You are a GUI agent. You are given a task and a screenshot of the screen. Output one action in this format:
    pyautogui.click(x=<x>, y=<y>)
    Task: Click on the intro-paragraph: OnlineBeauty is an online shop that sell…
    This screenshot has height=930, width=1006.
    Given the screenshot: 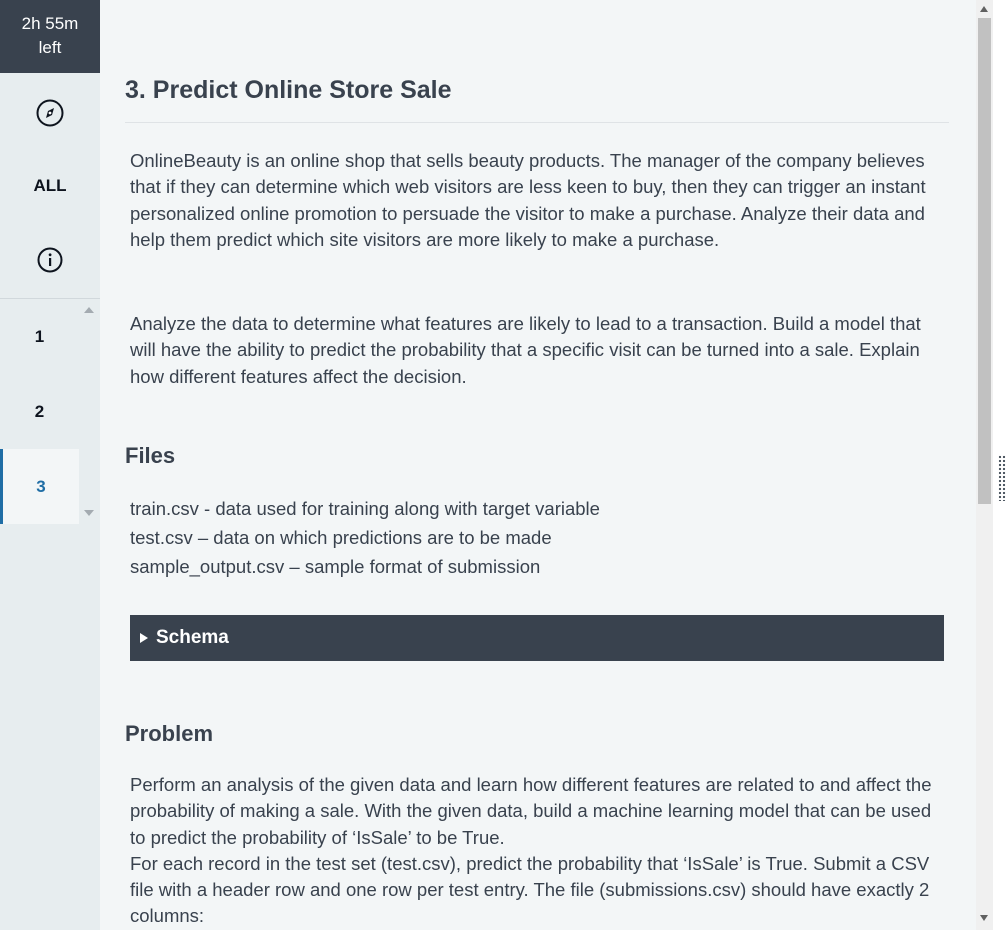 What is the action you would take?
    pyautogui.click(x=528, y=200)
    